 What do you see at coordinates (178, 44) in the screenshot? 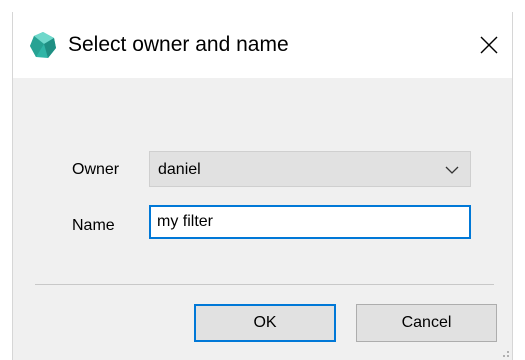
I see `dialog-title: Select owner and name` at bounding box center [178, 44].